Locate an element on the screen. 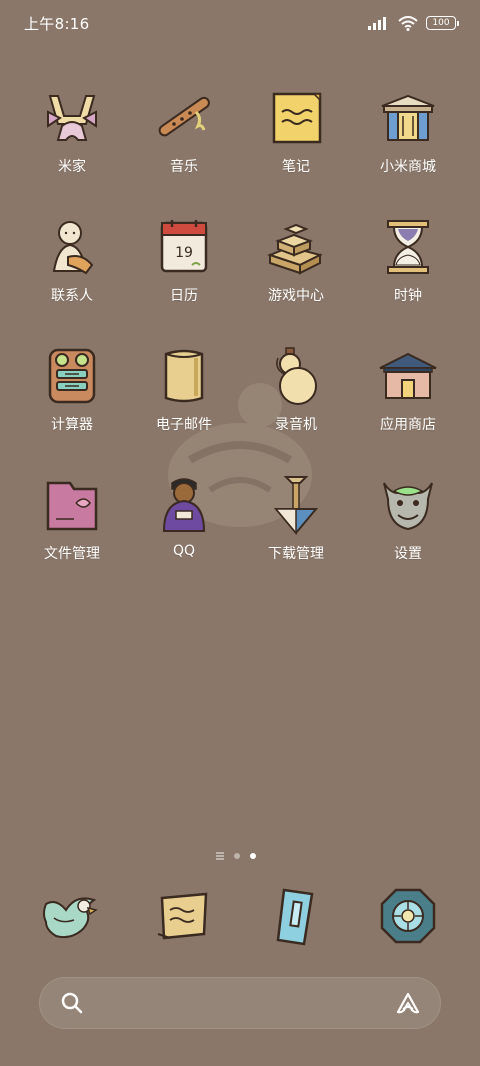 The image size is (480, 1066). app-file-manager: 文件管理 is located at coordinates (72, 522).